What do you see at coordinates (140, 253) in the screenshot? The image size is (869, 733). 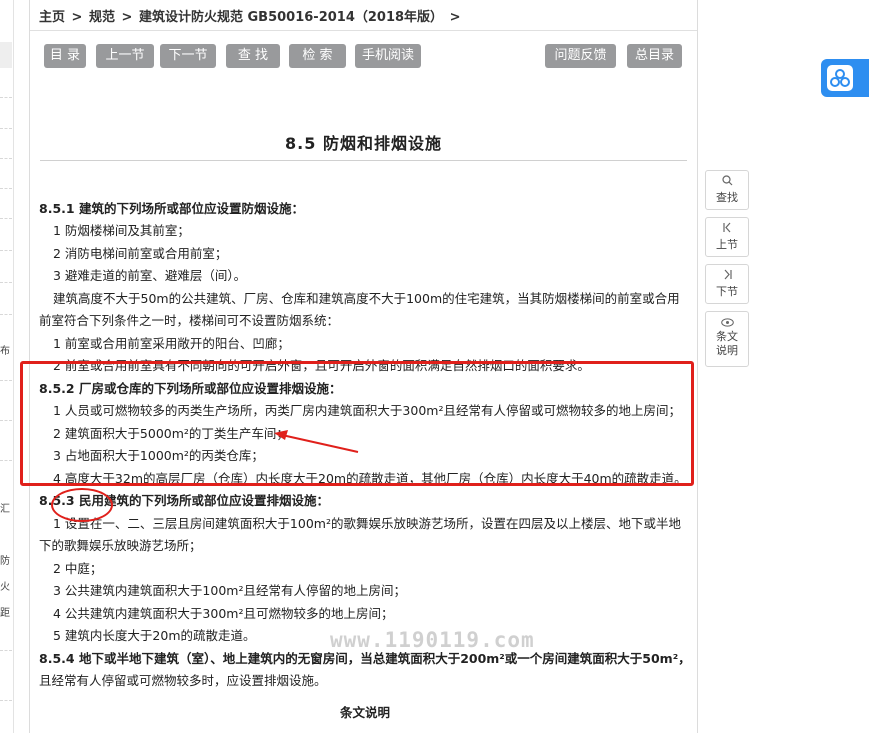 I see `clause-item: 2 消防电梯间前室或合用前室；` at bounding box center [140, 253].